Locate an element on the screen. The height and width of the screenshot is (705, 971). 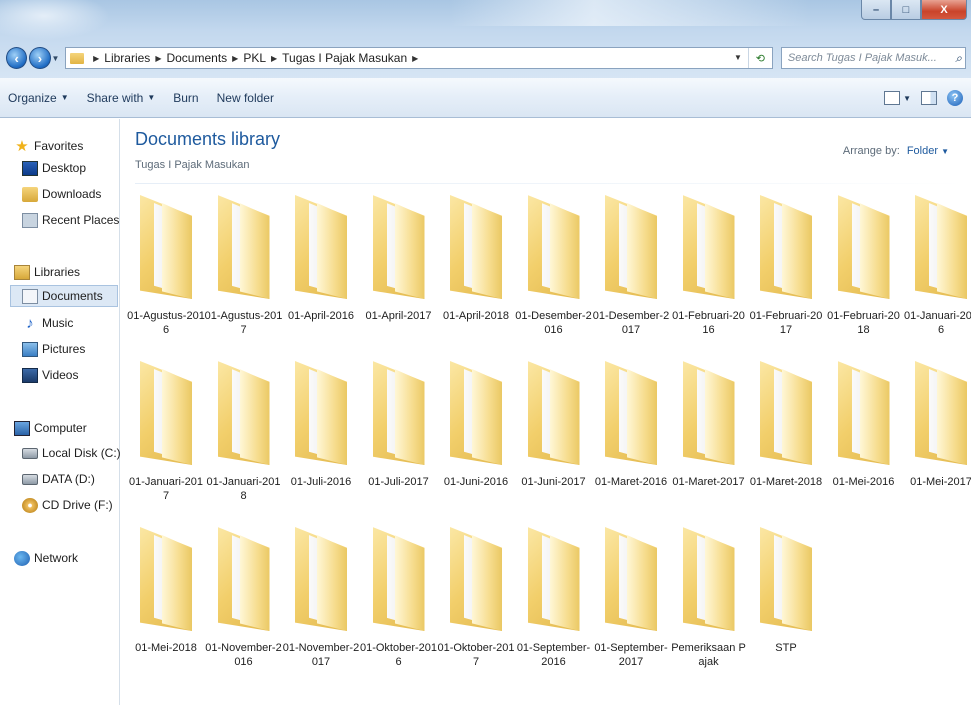
sidebar-item-favorites: ★ Favorites is located at coordinates (48, 146).